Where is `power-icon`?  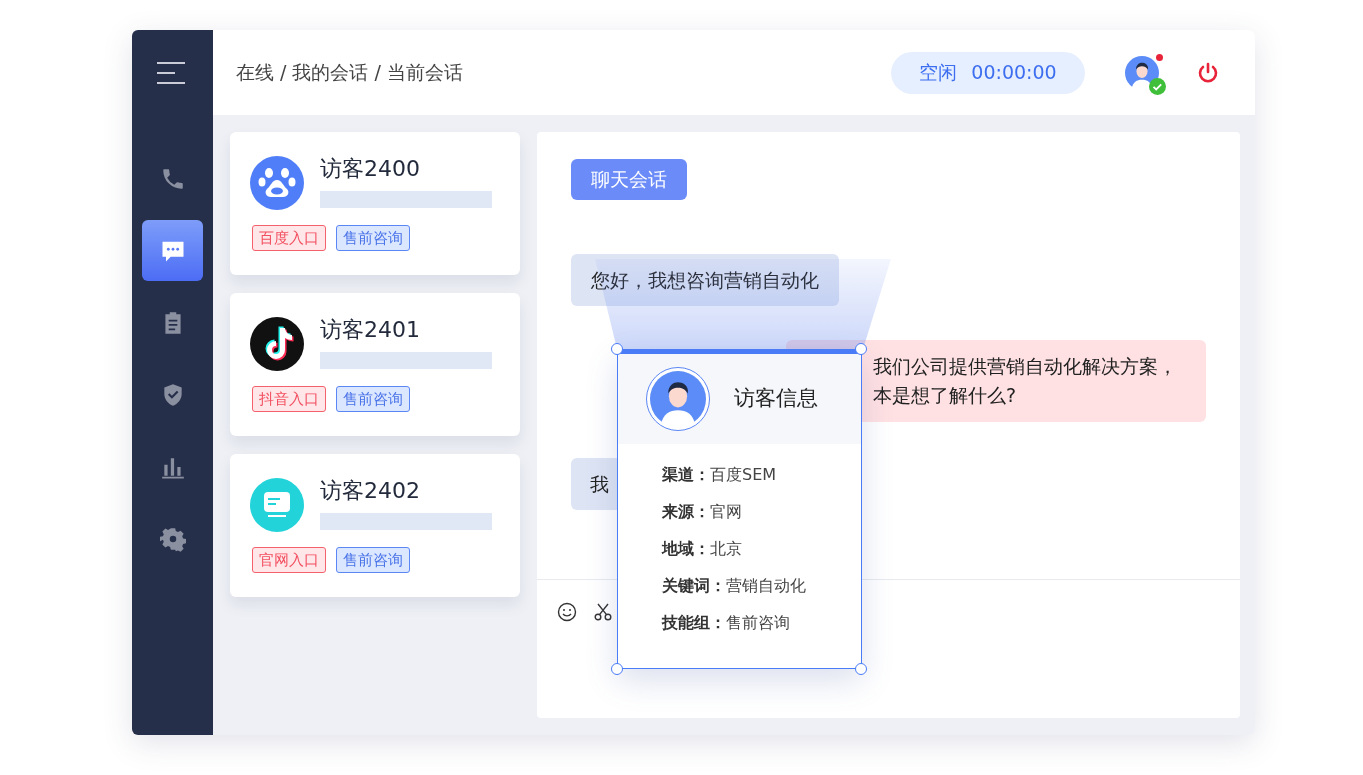
power-icon is located at coordinates (1208, 72).